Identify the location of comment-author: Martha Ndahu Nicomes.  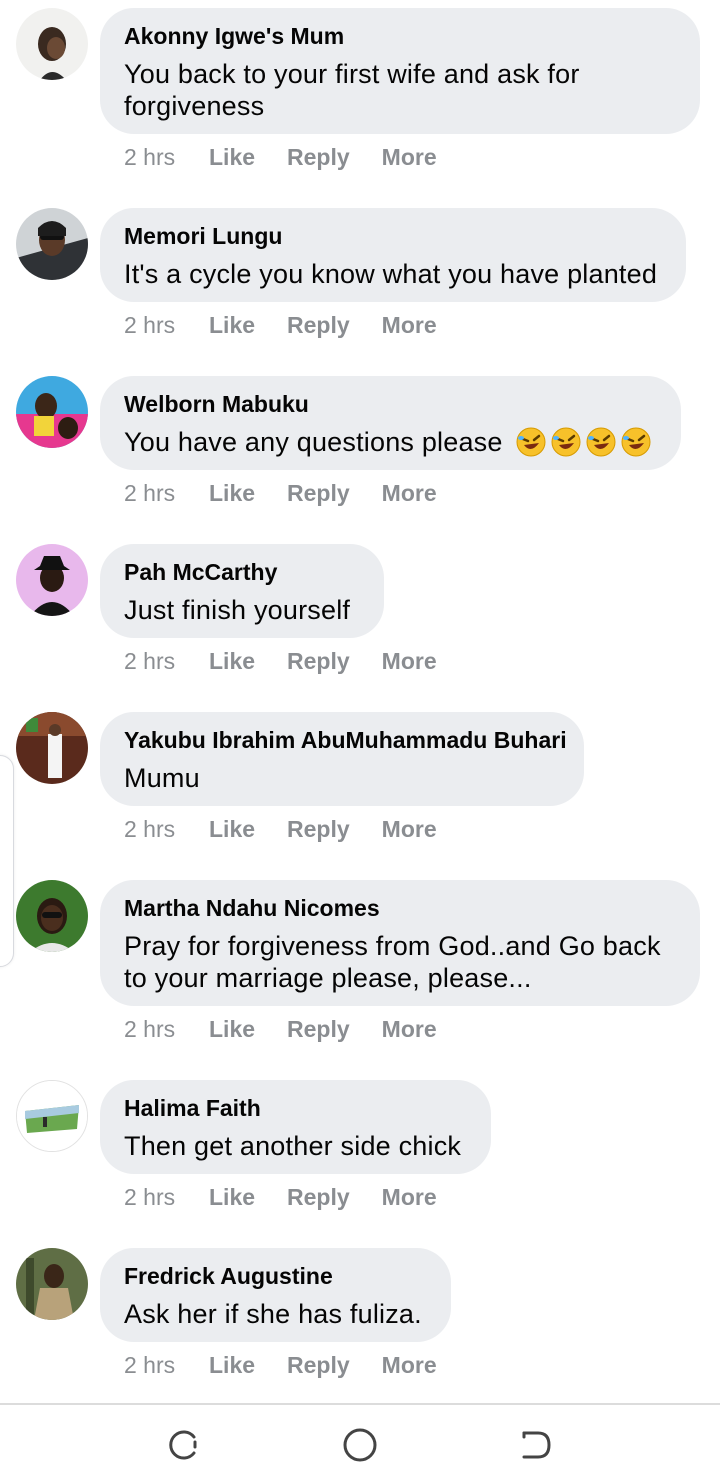
(400, 908).